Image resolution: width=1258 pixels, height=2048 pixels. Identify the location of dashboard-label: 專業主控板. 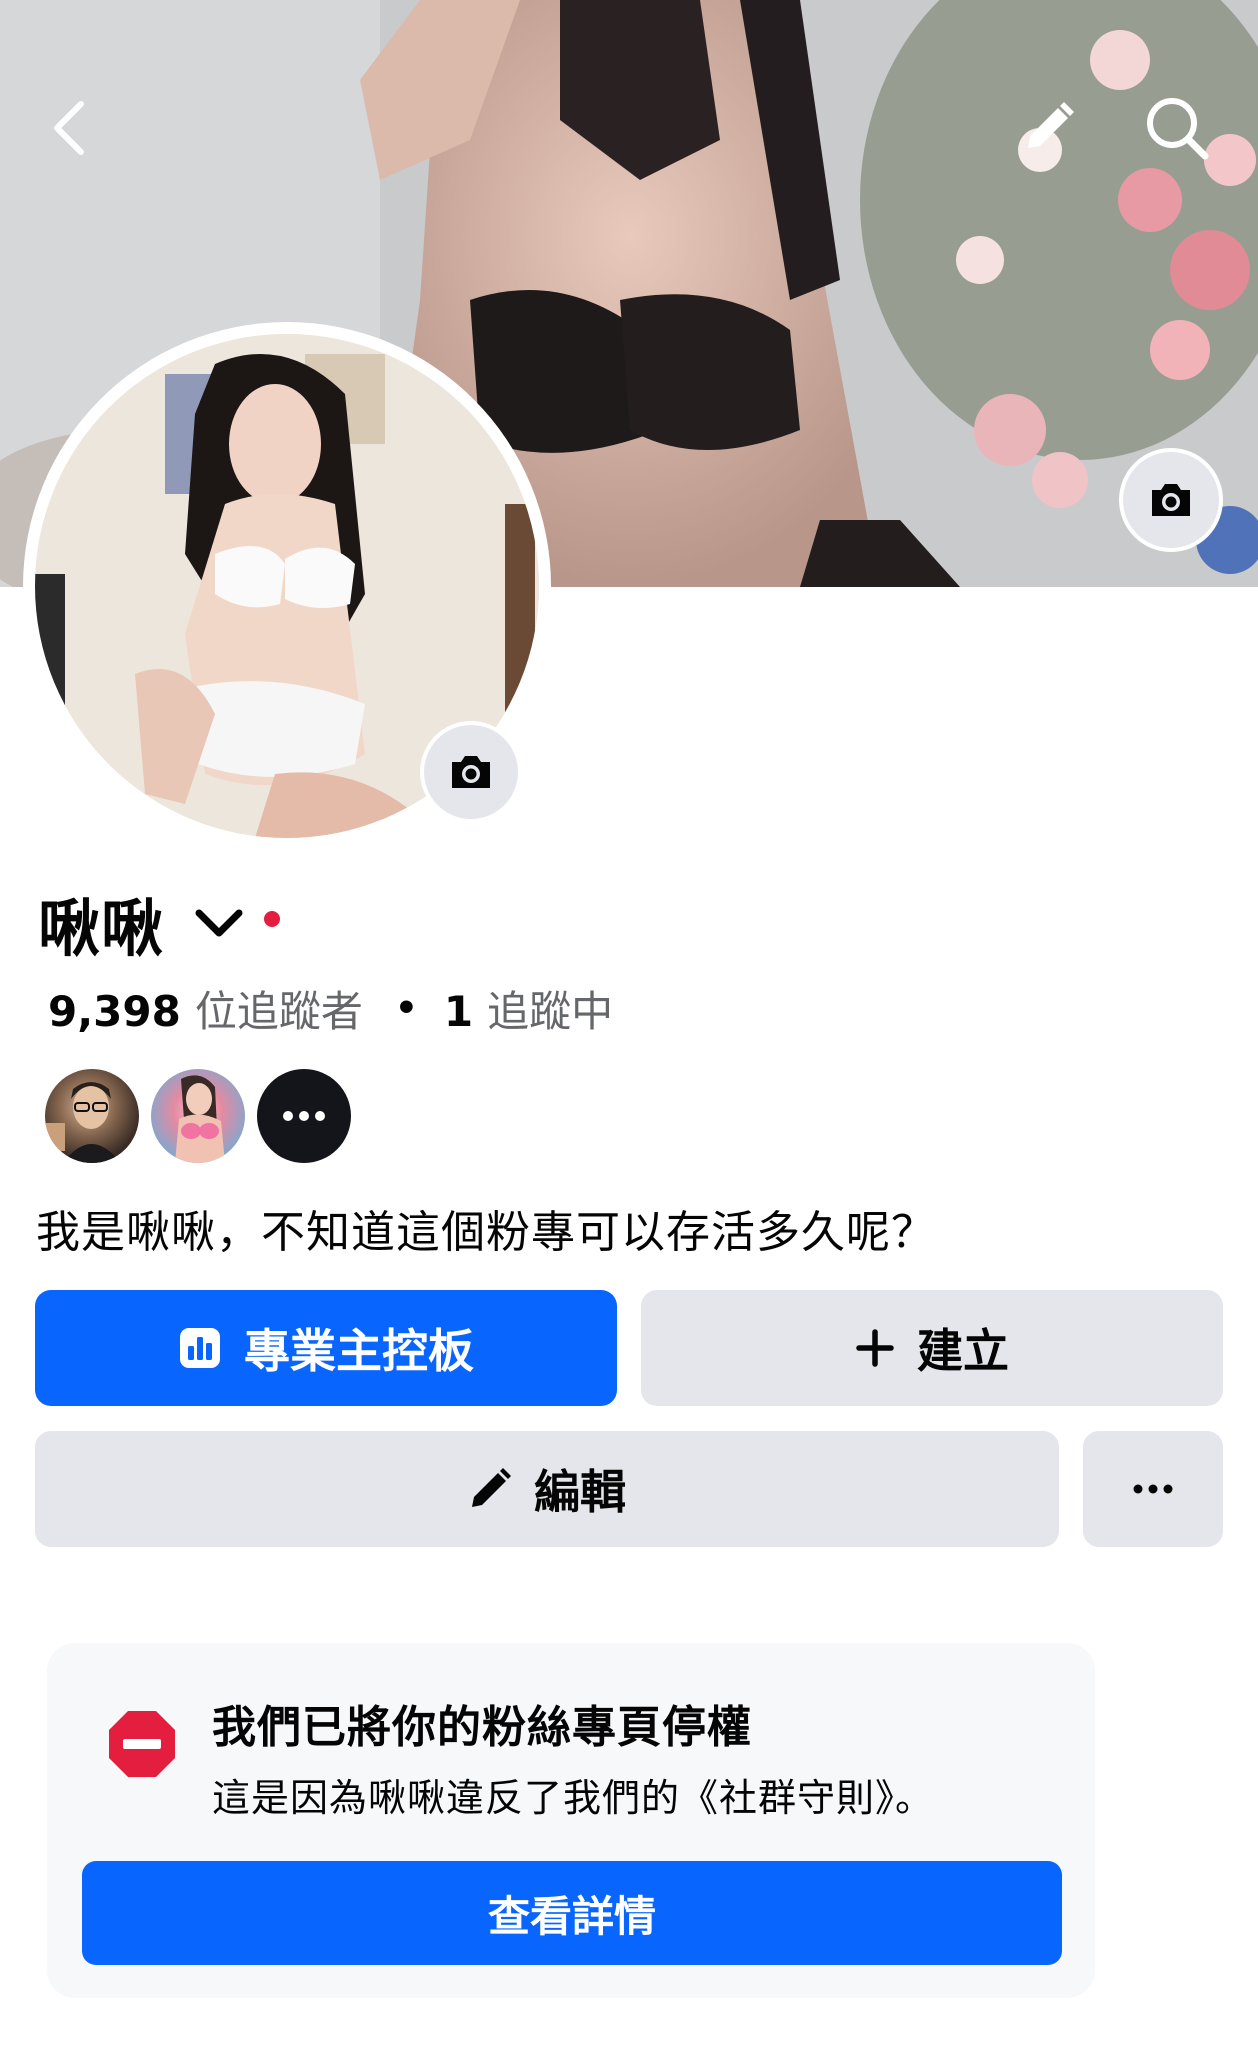
(359, 1351).